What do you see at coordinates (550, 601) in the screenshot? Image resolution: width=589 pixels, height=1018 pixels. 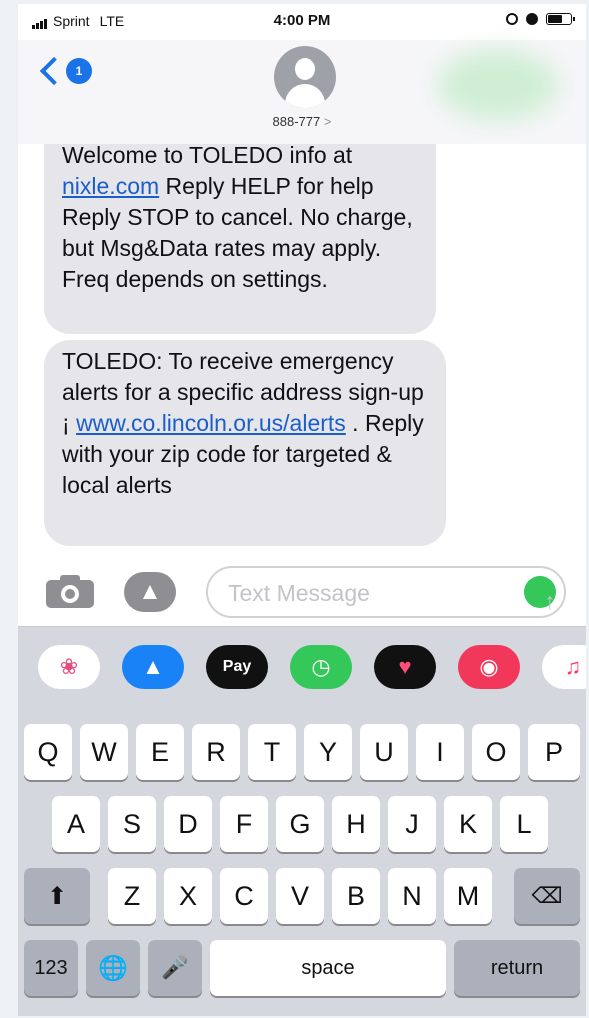 I see `arrow-up-icon: ↑` at bounding box center [550, 601].